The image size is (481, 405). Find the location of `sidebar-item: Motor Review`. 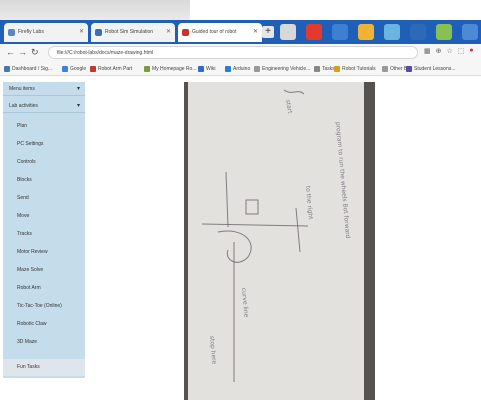

sidebar-item: Motor Review is located at coordinates (44, 252).